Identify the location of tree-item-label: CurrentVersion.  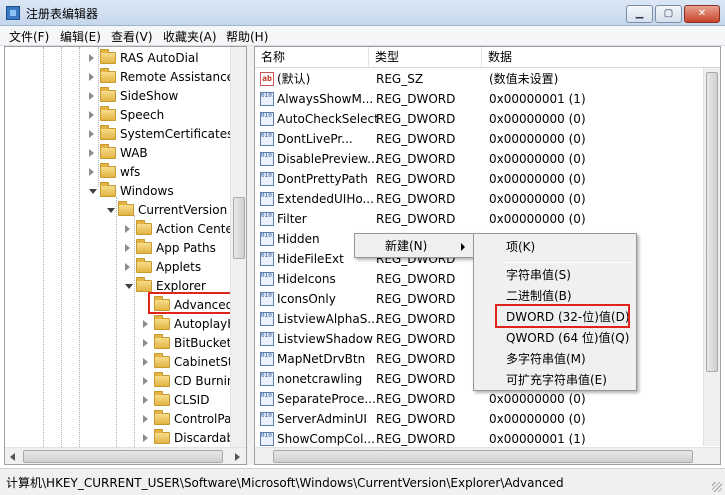
(183, 210).